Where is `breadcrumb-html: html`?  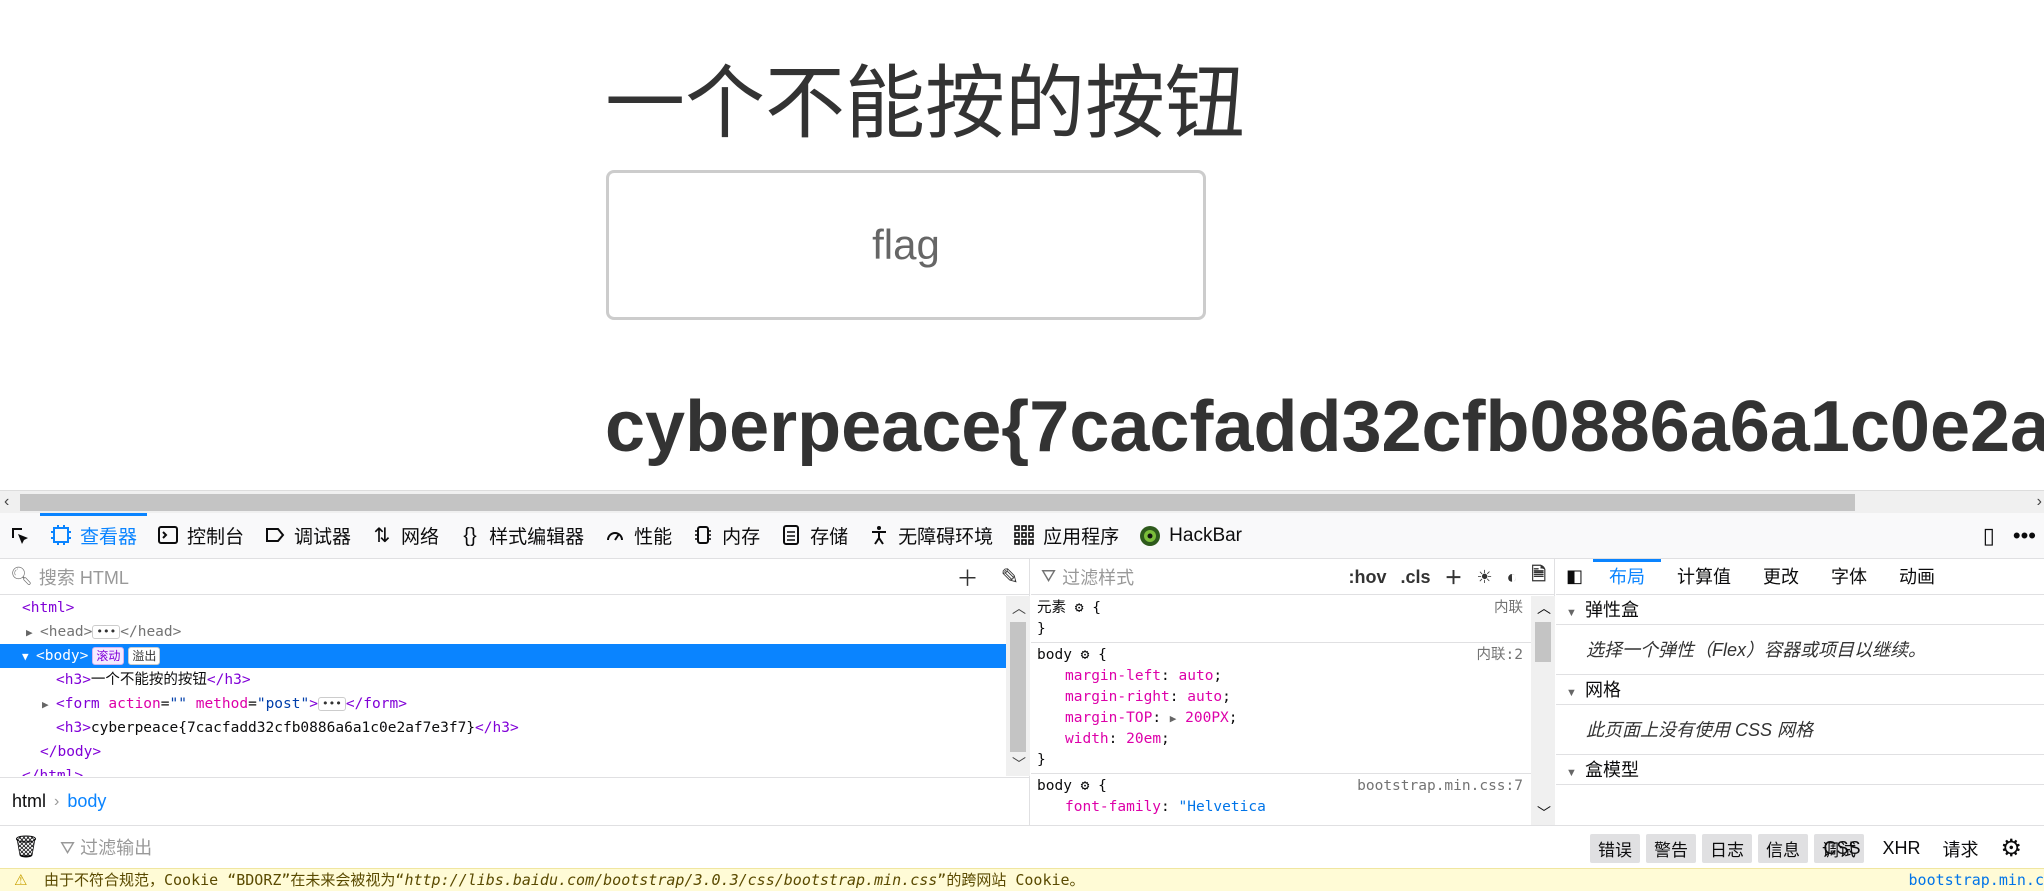 breadcrumb-html: html is located at coordinates (29, 801).